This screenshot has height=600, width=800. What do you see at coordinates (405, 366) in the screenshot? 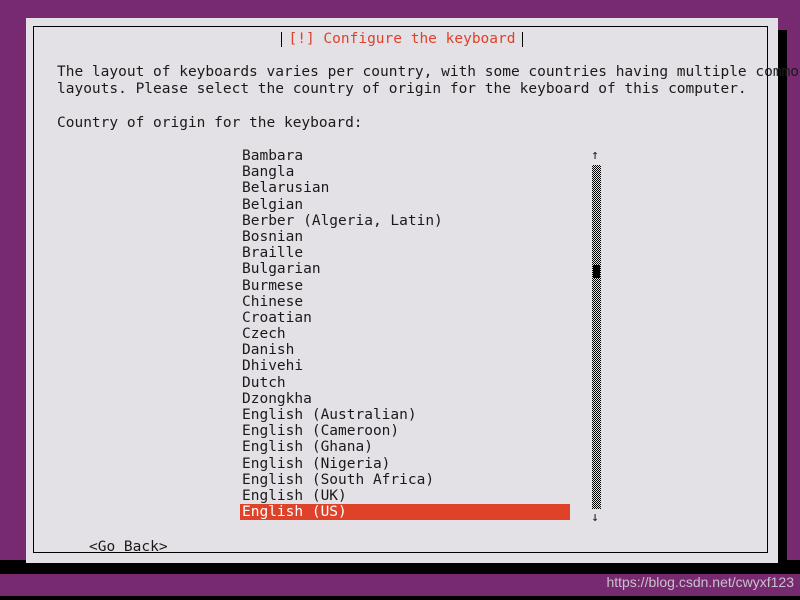
I see `country-list-item: Dhivehi` at bounding box center [405, 366].